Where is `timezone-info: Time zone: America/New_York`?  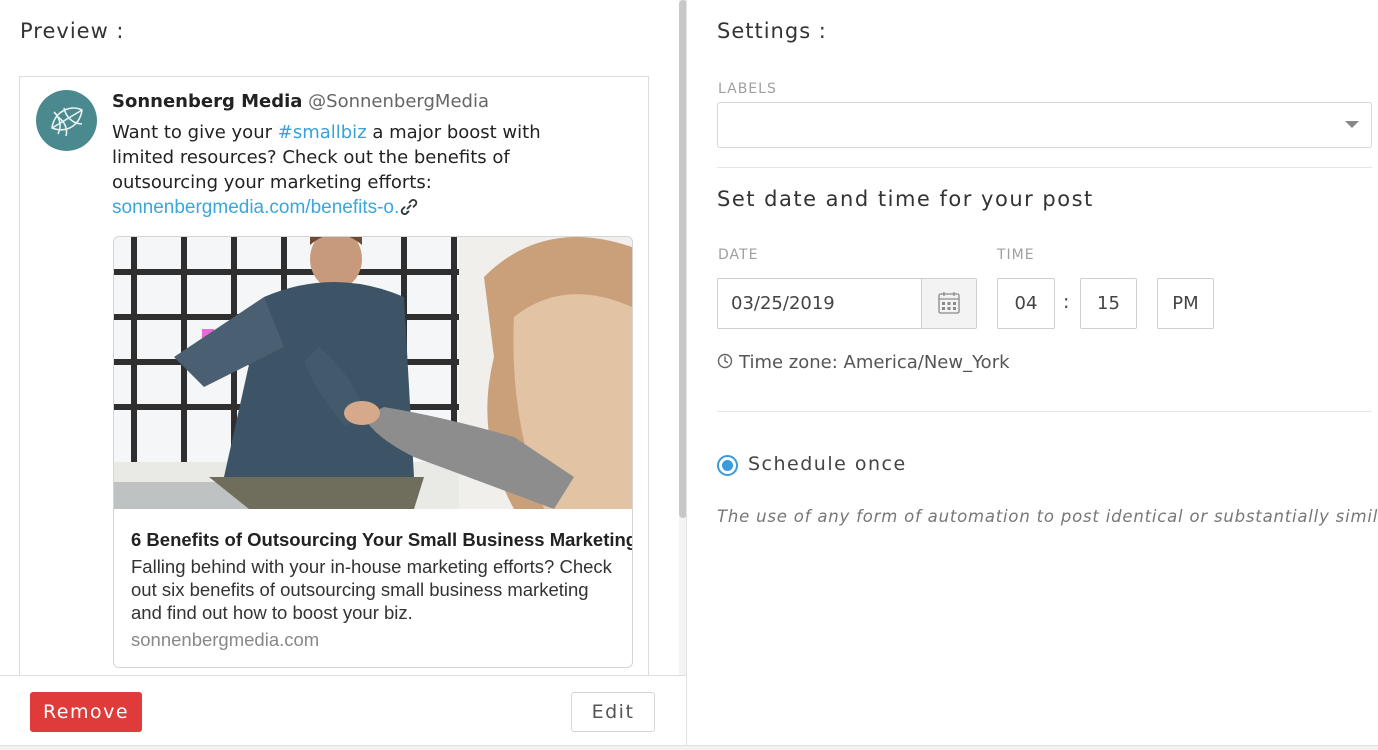 timezone-info: Time zone: America/New_York is located at coordinates (863, 362).